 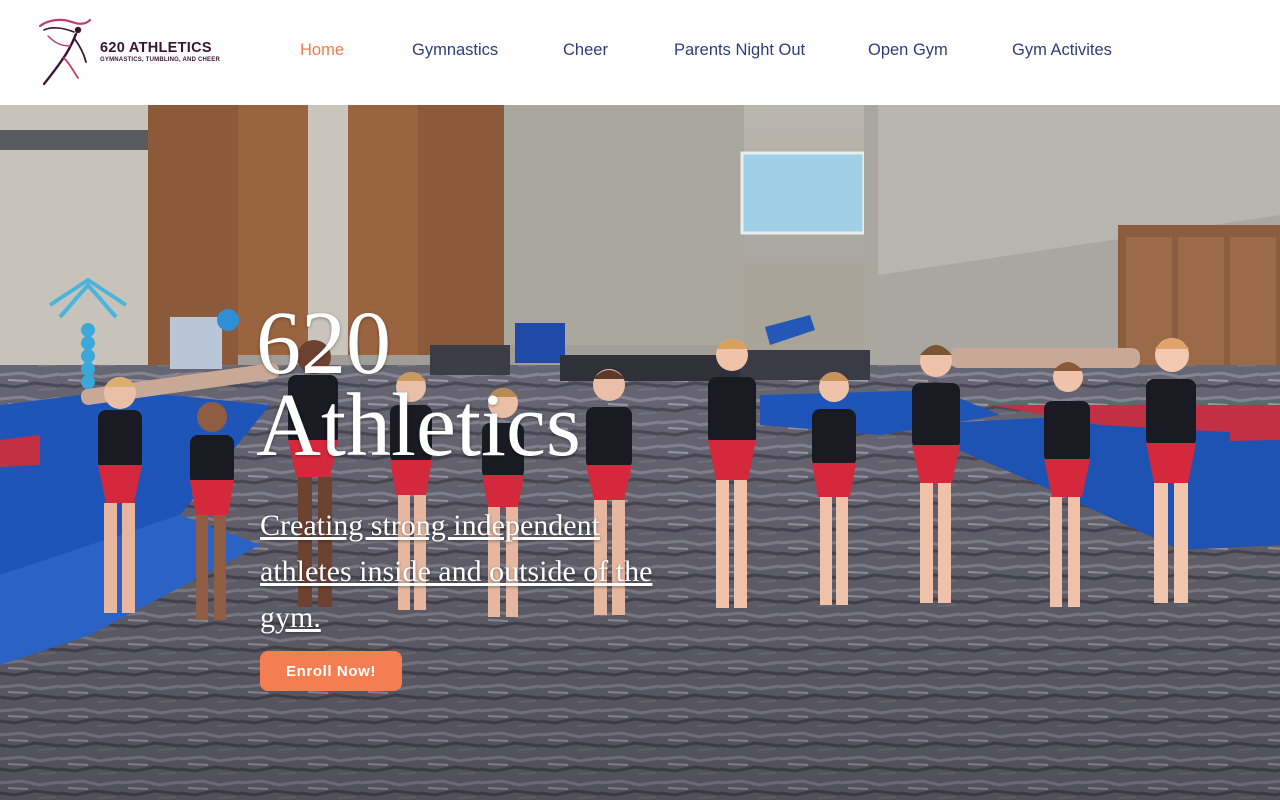 What do you see at coordinates (455, 50) in the screenshot?
I see `nav-item-gymnastics: Gymnastics` at bounding box center [455, 50].